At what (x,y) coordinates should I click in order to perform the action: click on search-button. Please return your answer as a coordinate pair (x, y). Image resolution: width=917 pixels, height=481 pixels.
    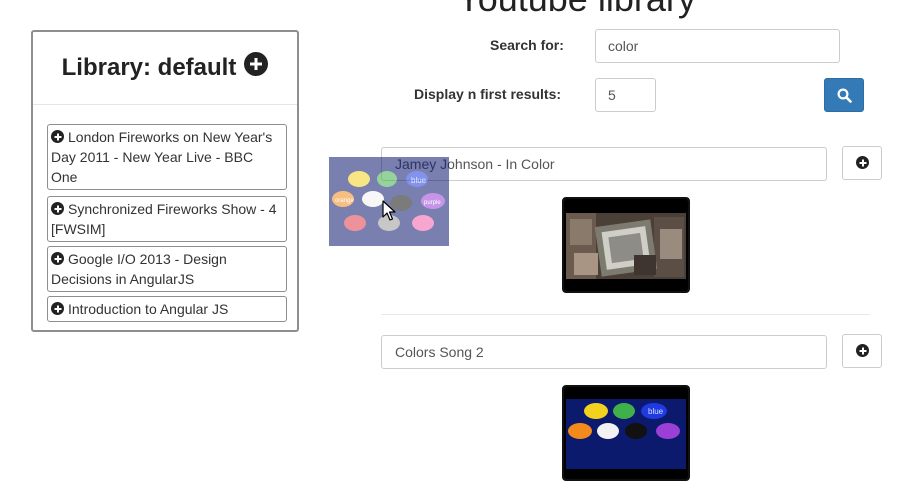
    Looking at the image, I should click on (844, 95).